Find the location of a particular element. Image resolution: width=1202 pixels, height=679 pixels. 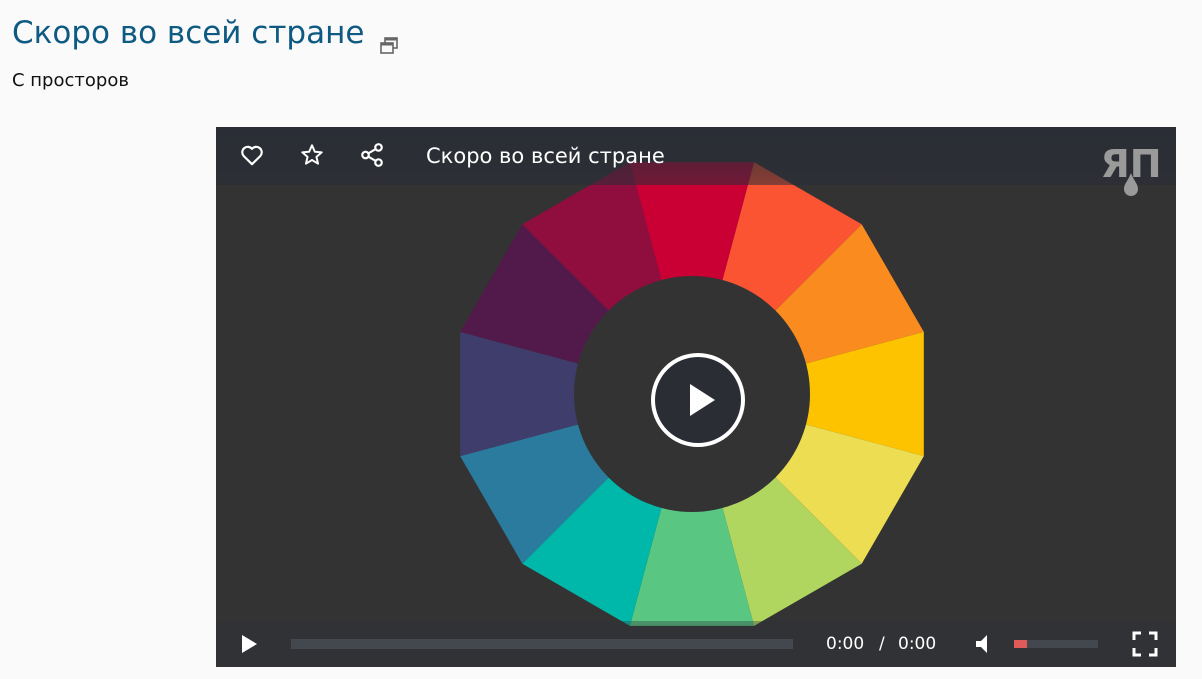

play-button is located at coordinates (249, 644).